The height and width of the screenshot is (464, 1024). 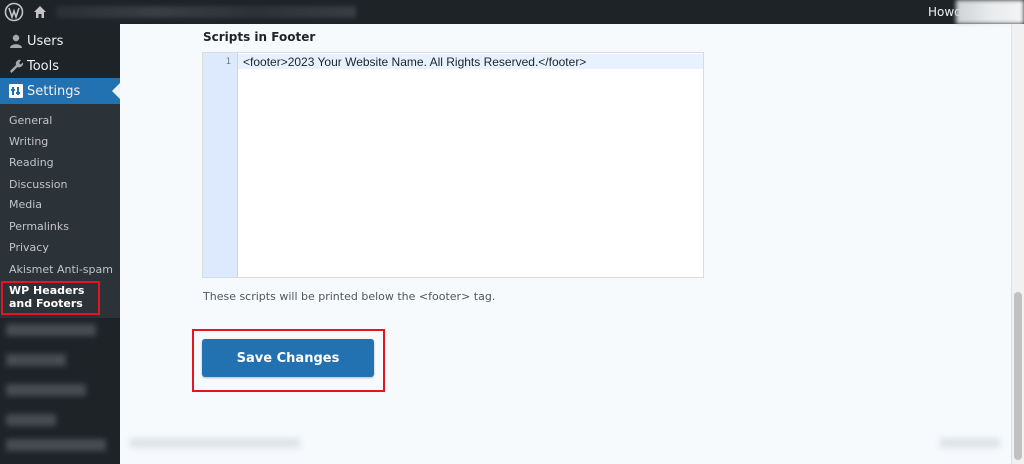 I want to click on sidebar-item-settings: Settings, so click(x=60, y=91).